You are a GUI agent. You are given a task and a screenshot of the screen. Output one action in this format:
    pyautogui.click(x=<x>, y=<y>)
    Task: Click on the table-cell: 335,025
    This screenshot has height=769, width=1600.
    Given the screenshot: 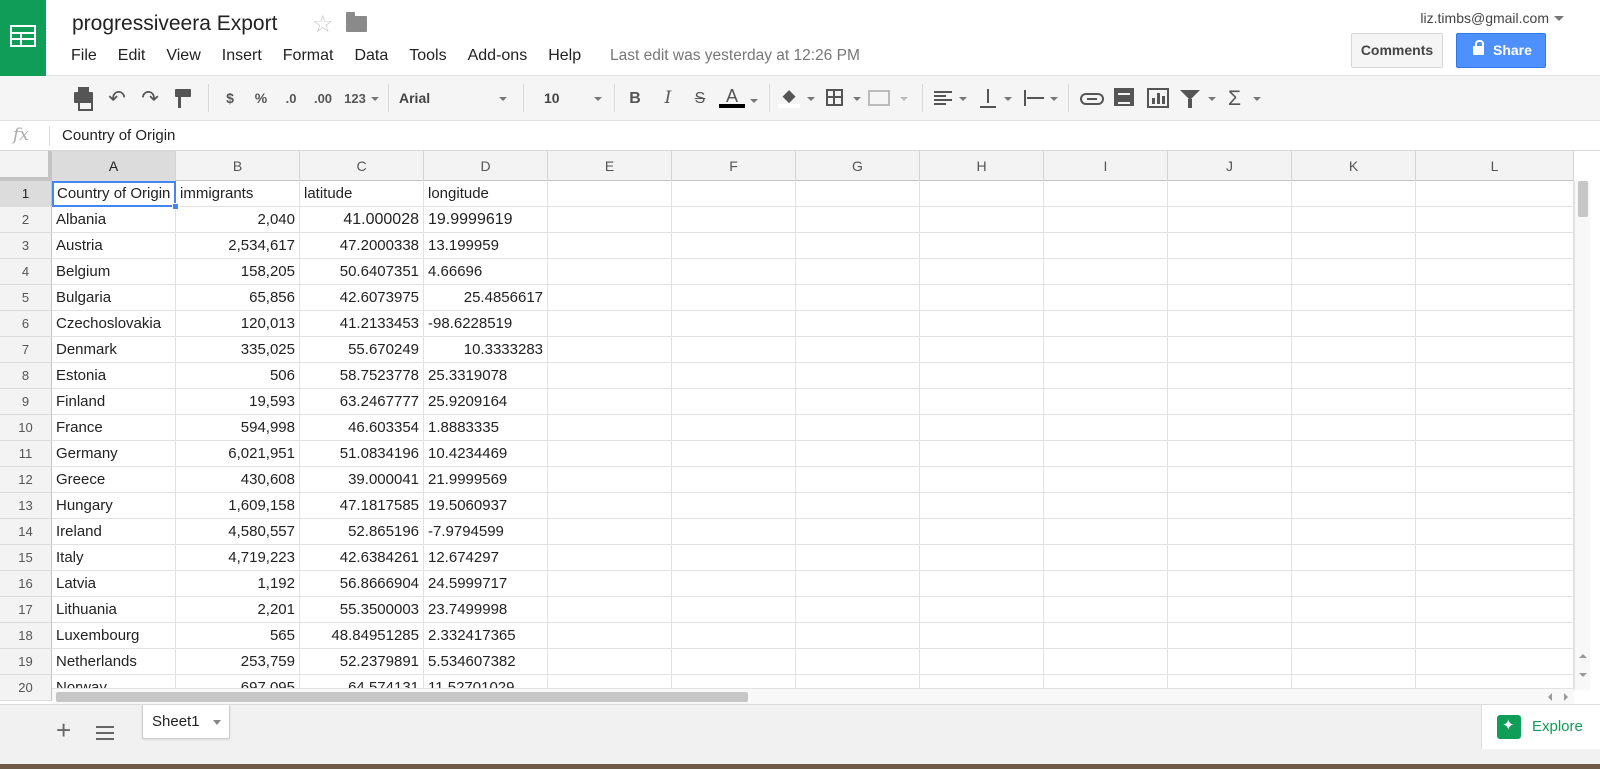 What is the action you would take?
    pyautogui.click(x=238, y=350)
    